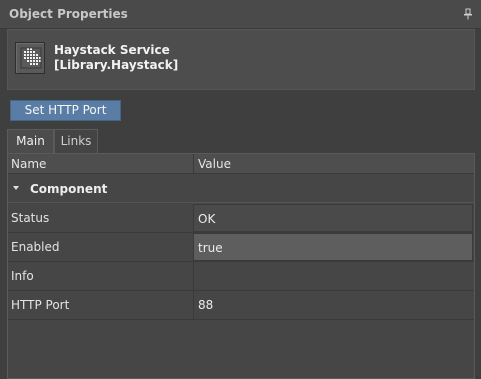  I want to click on property-value: true, so click(210, 248).